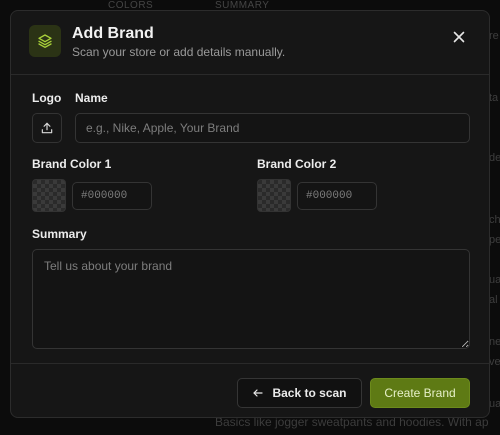 Image resolution: width=500 pixels, height=435 pixels. I want to click on background-text-fragment: ve, so click(494, 362).